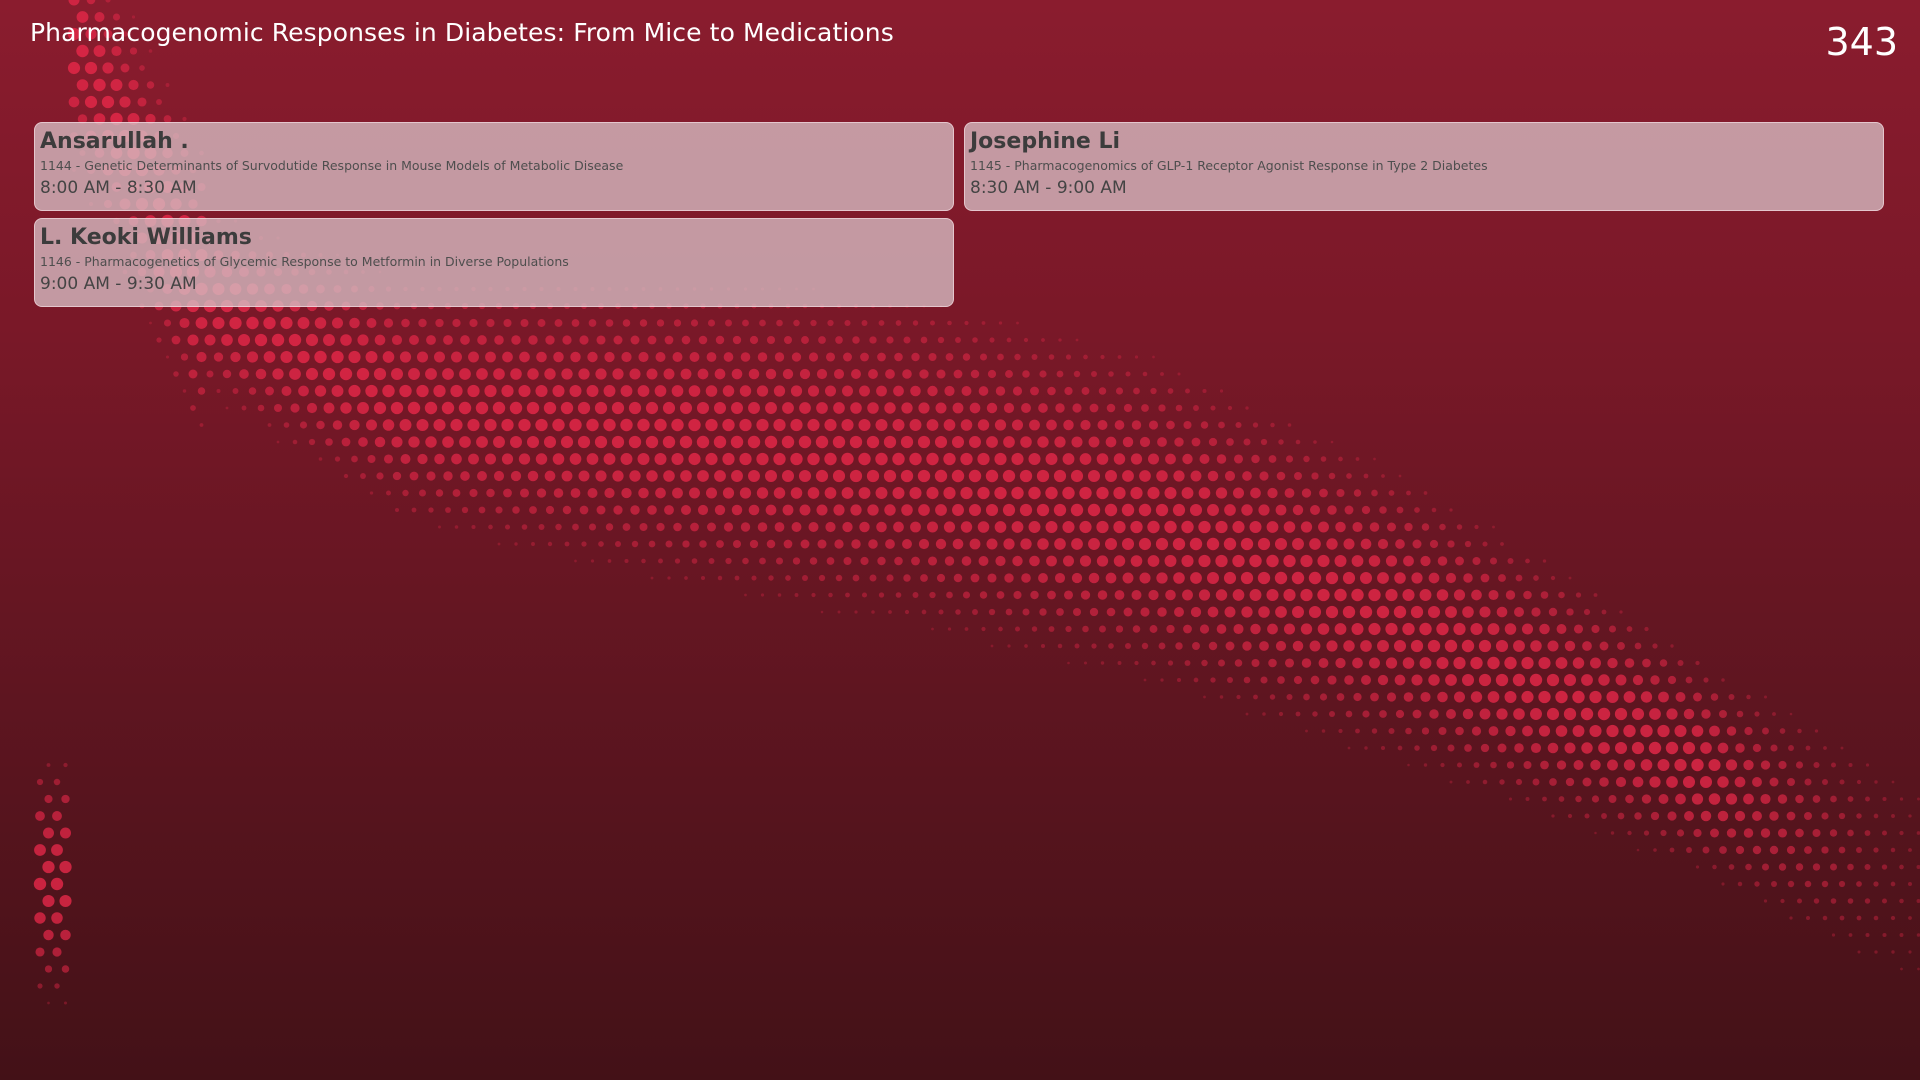  What do you see at coordinates (118, 284) in the screenshot?
I see `session-time: 9:00 AM - 9:30 AM` at bounding box center [118, 284].